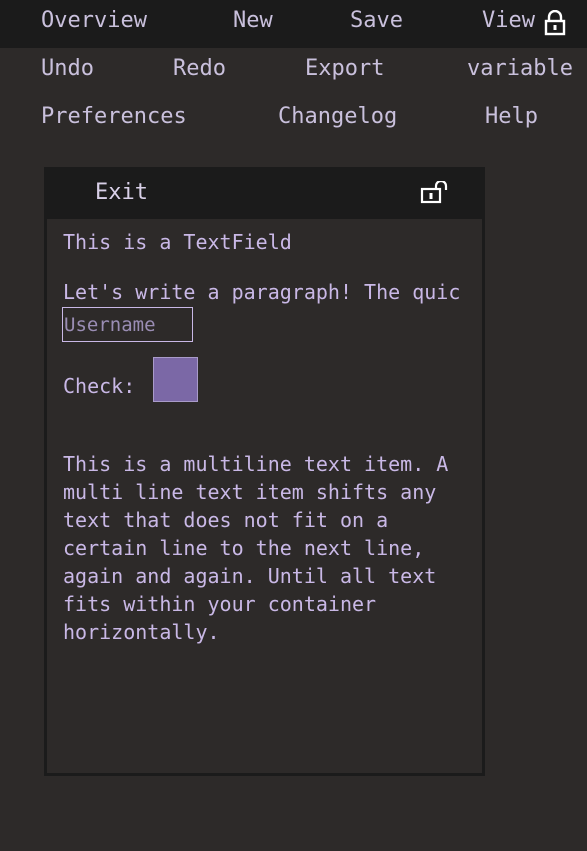 The image size is (587, 851). I want to click on username-input, so click(127, 324).